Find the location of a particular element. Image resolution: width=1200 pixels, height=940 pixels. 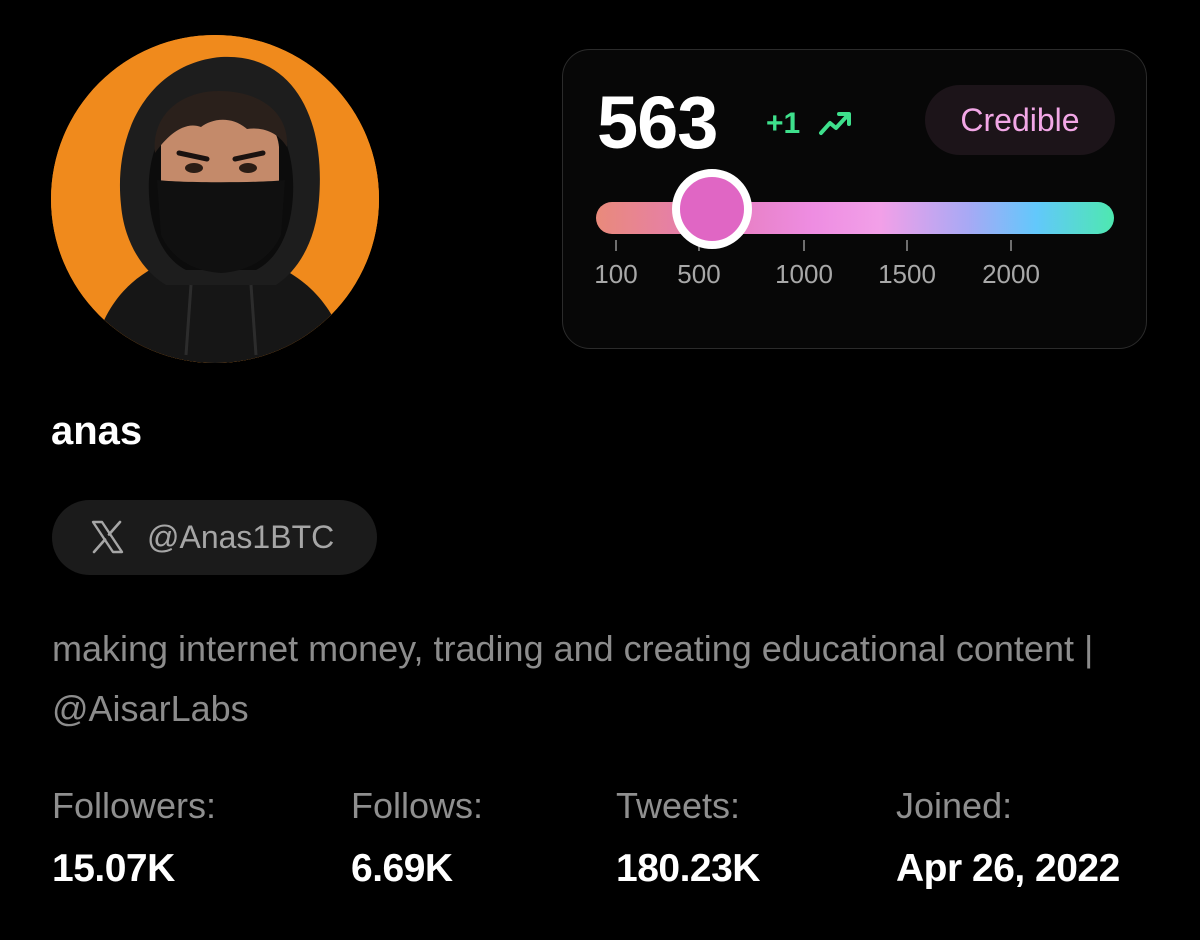

stat-value: 6.69K is located at coordinates (402, 868).